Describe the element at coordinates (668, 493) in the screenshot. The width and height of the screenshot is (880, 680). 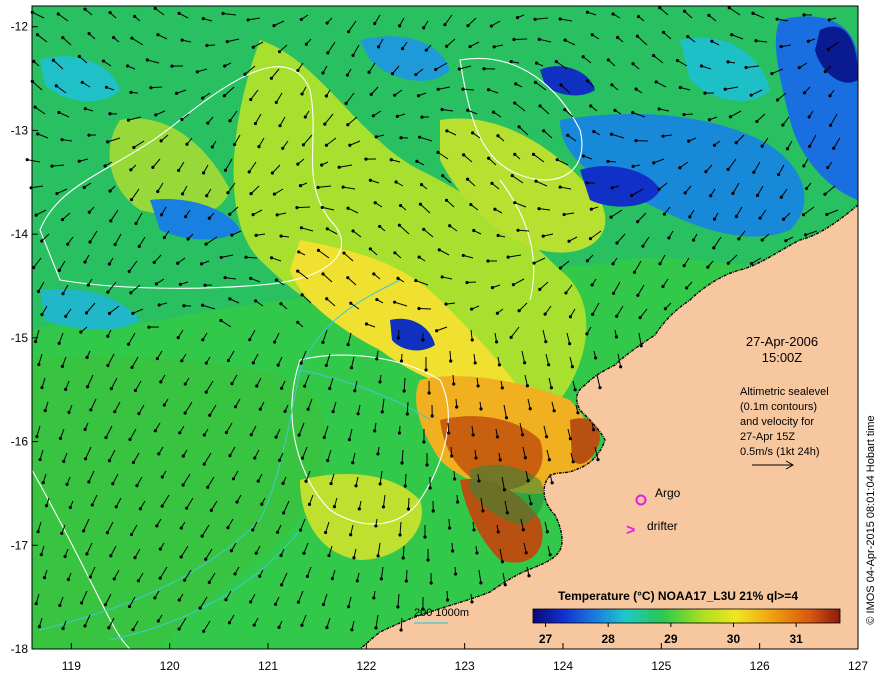
I see `argo-label: Argo` at that location.